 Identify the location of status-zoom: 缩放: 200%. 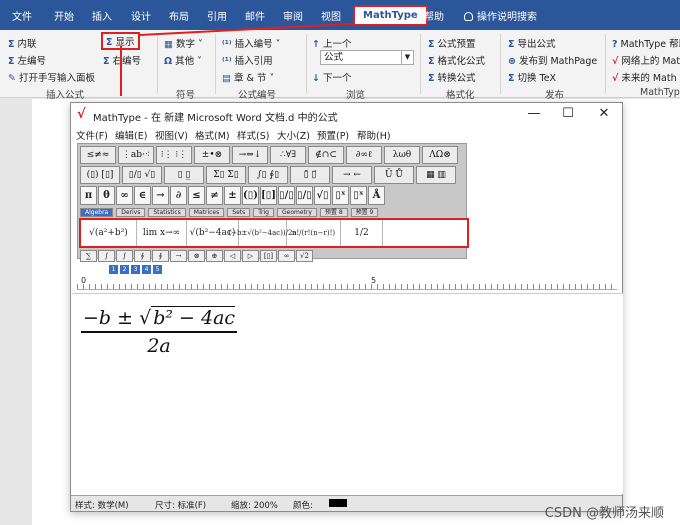
(254, 505).